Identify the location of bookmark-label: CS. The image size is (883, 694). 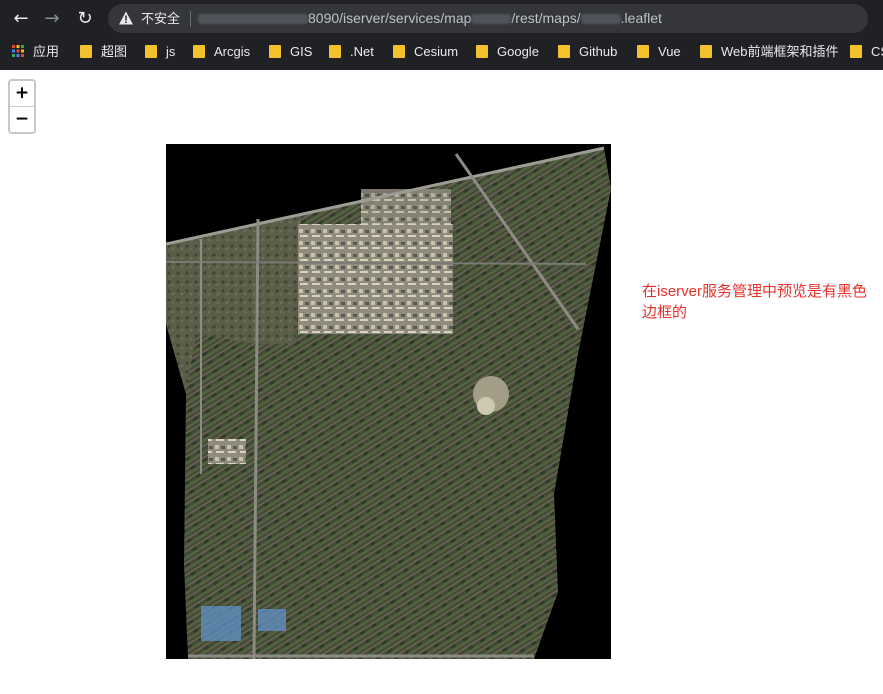
(877, 51).